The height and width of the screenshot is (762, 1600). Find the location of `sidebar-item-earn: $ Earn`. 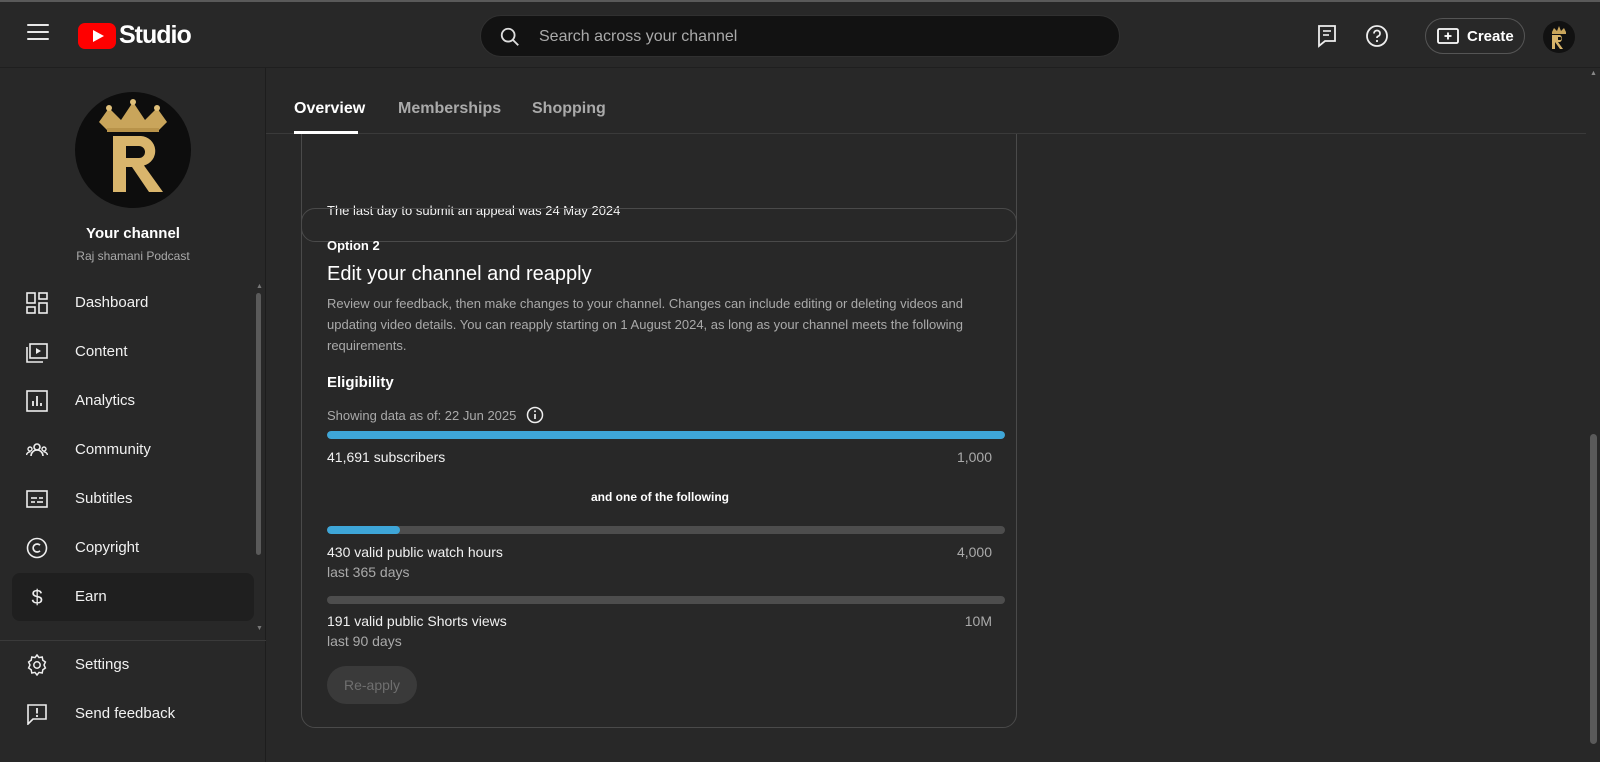

sidebar-item-earn: $ Earn is located at coordinates (133, 597).